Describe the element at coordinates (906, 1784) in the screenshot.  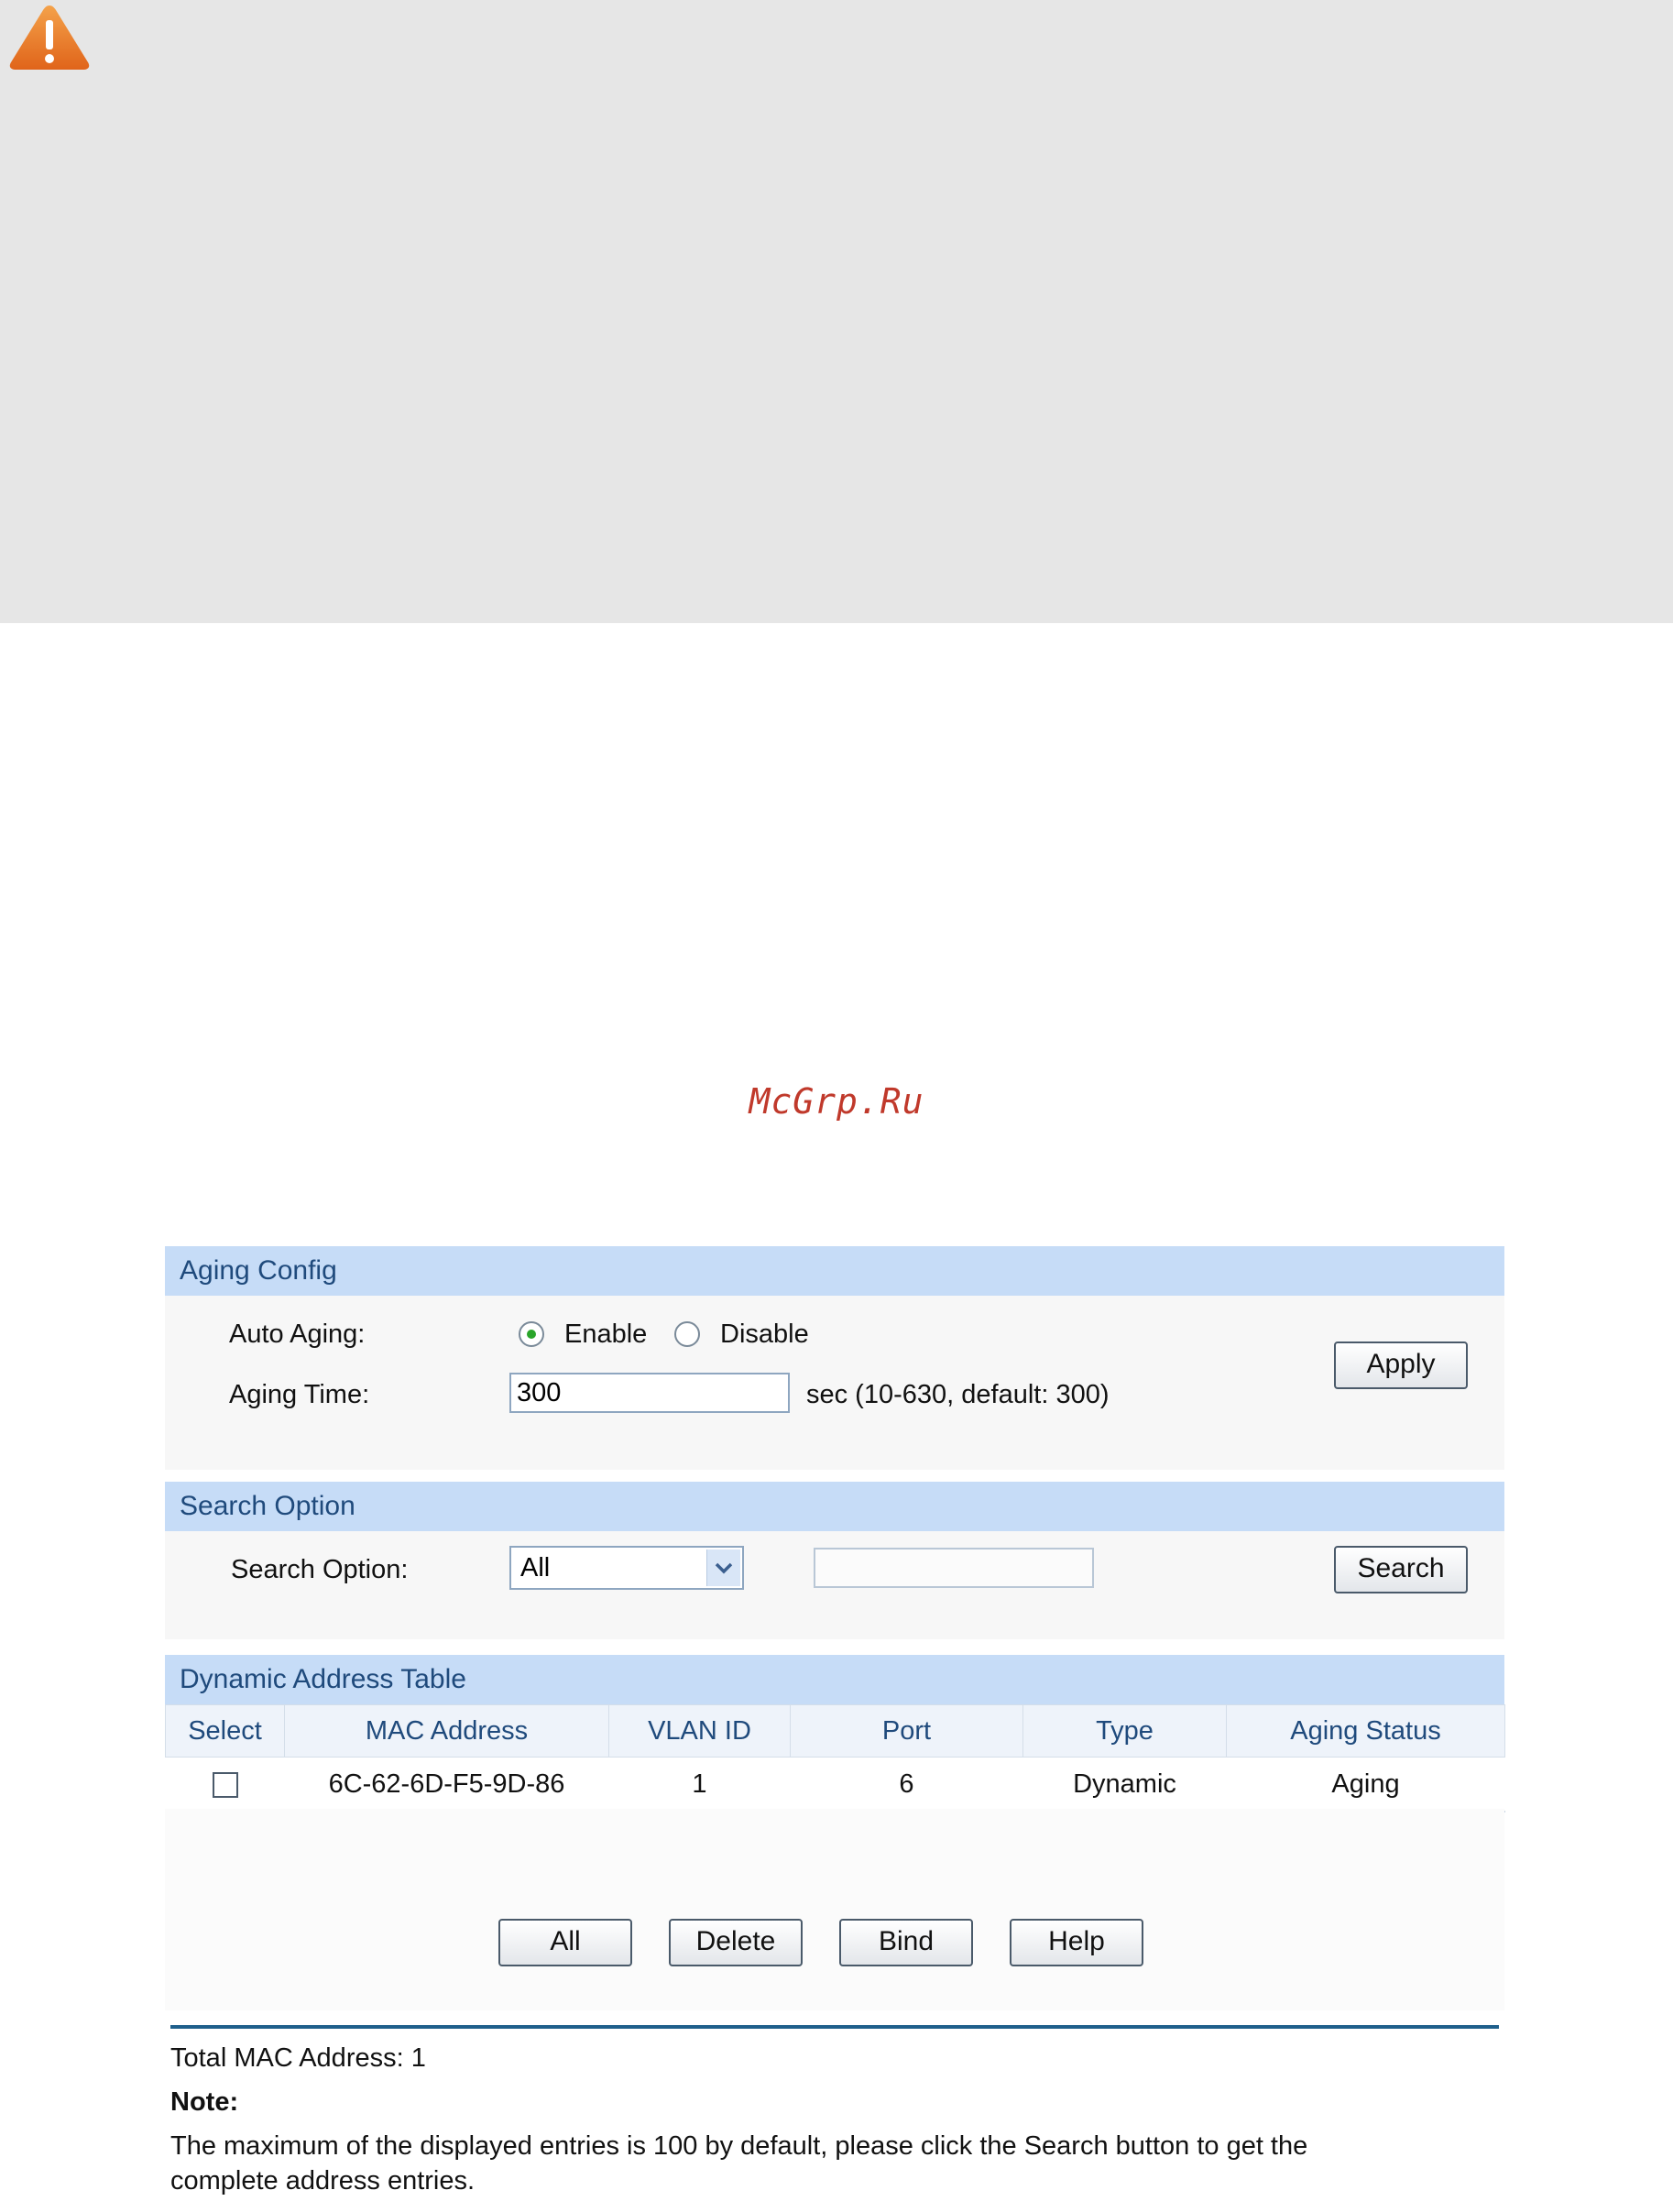
I see `port-cell: 6` at that location.